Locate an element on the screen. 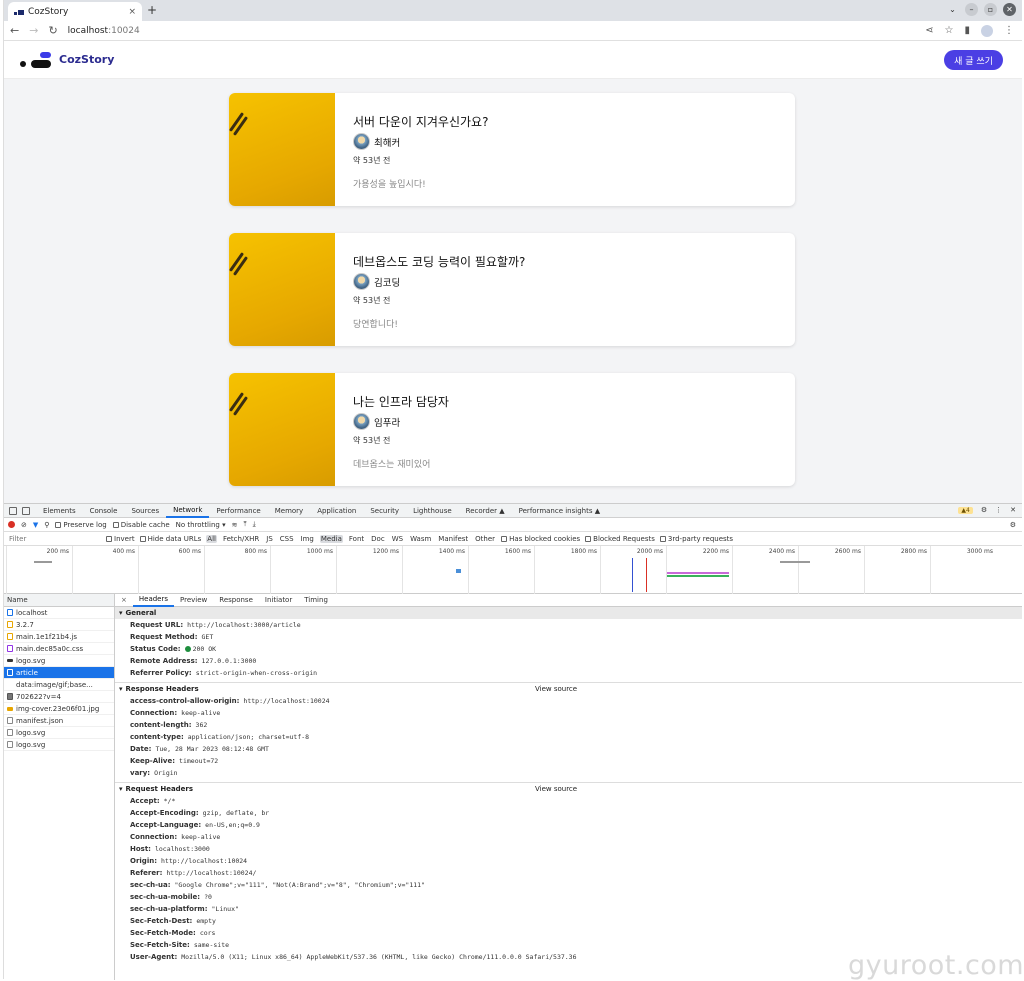  window-close-icon: ✕ is located at coordinates (1009, 9).